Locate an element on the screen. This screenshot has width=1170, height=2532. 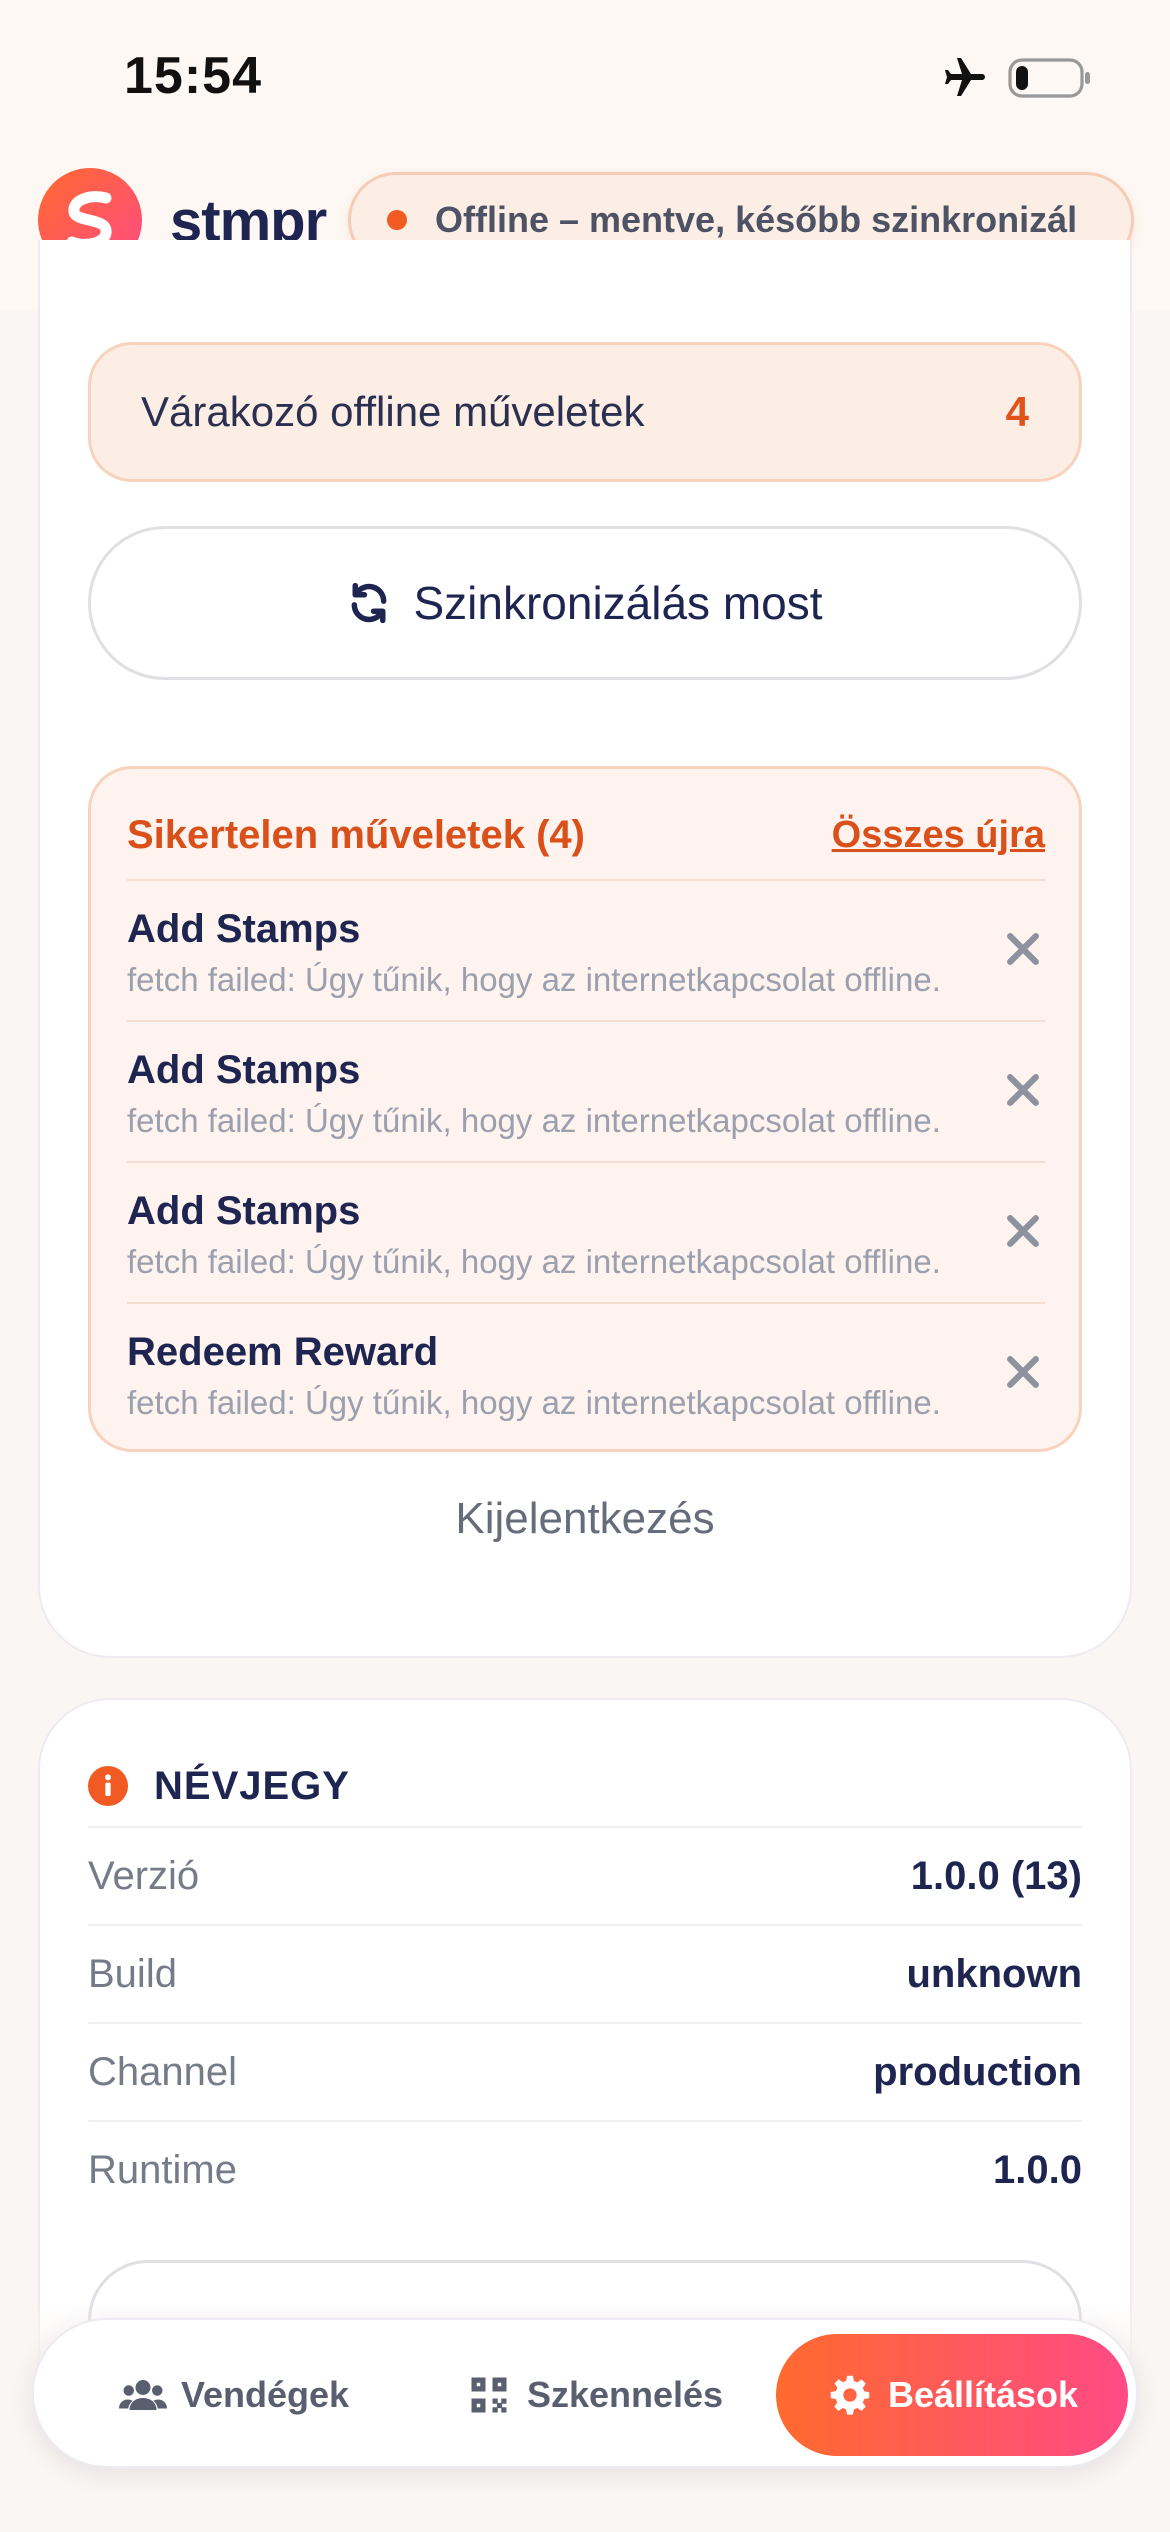
info-icon is located at coordinates (108, 1786).